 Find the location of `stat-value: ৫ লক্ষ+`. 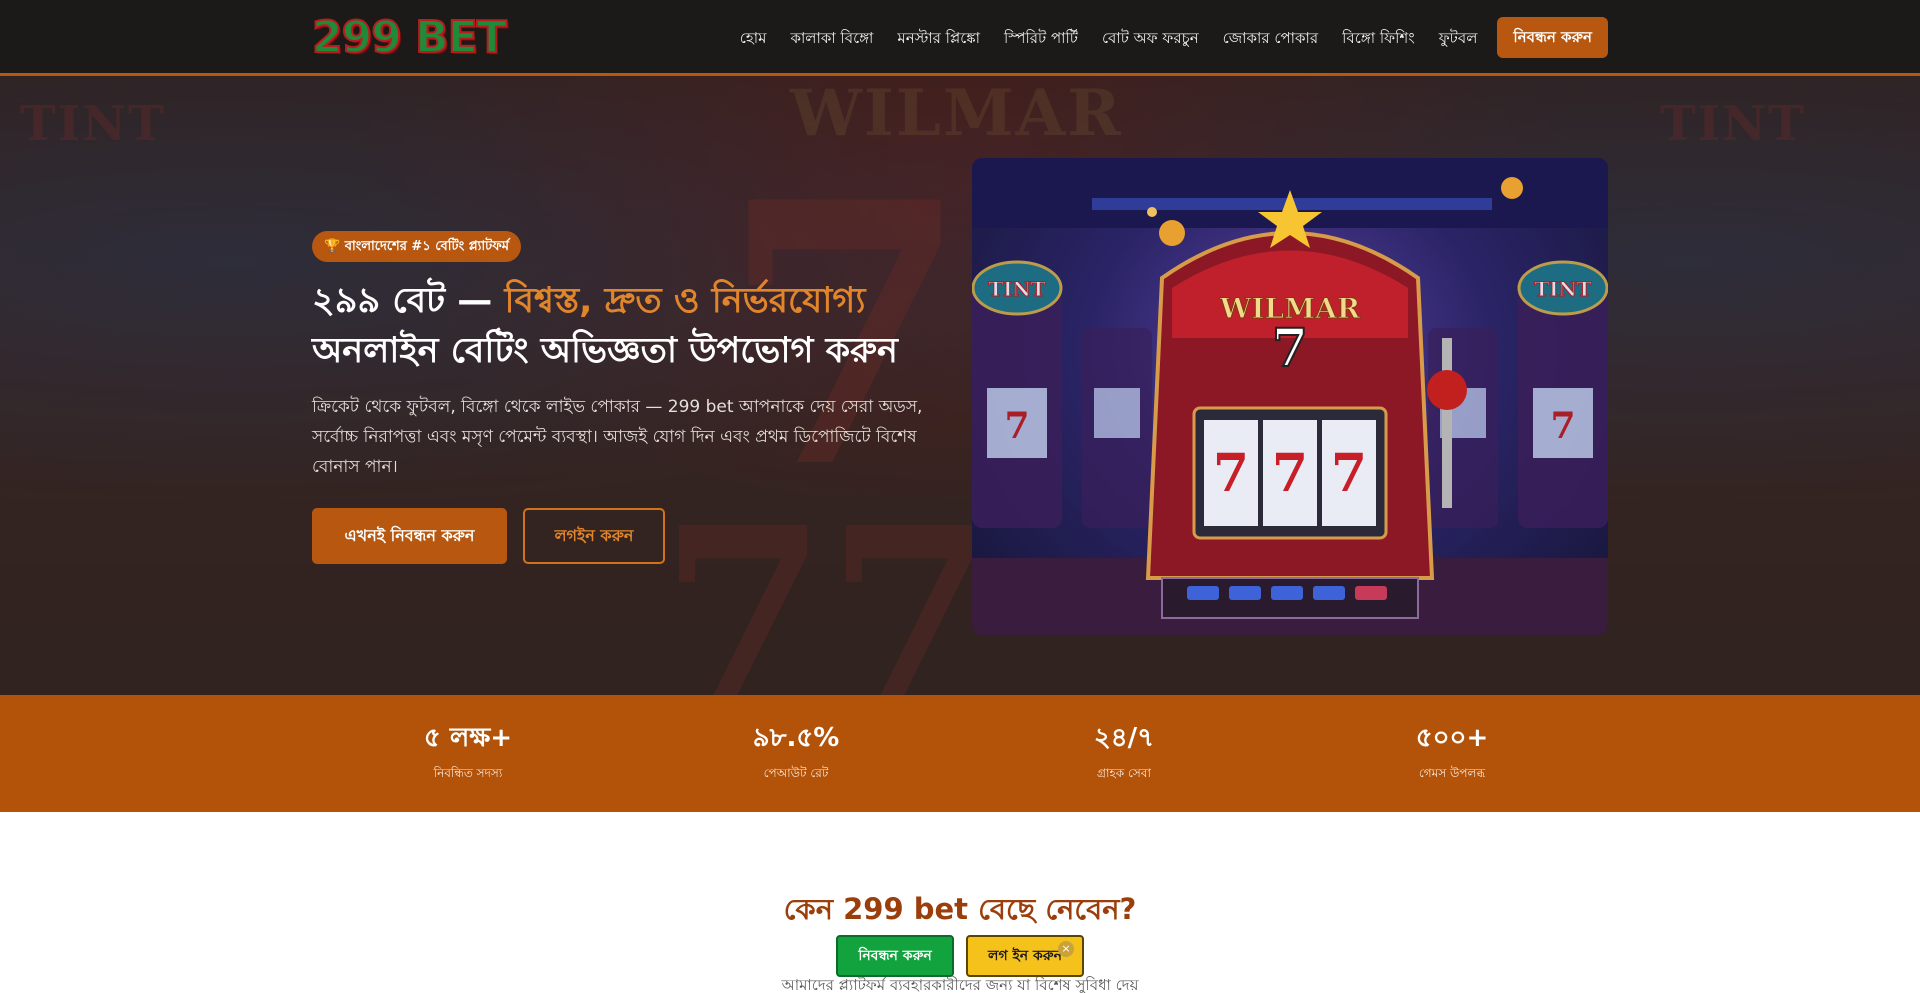

stat-value: ৫ লক্ষ+ is located at coordinates (468, 738).